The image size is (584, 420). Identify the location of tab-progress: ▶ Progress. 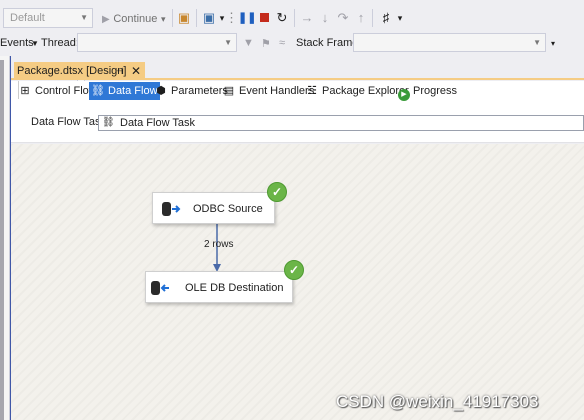
(428, 91).